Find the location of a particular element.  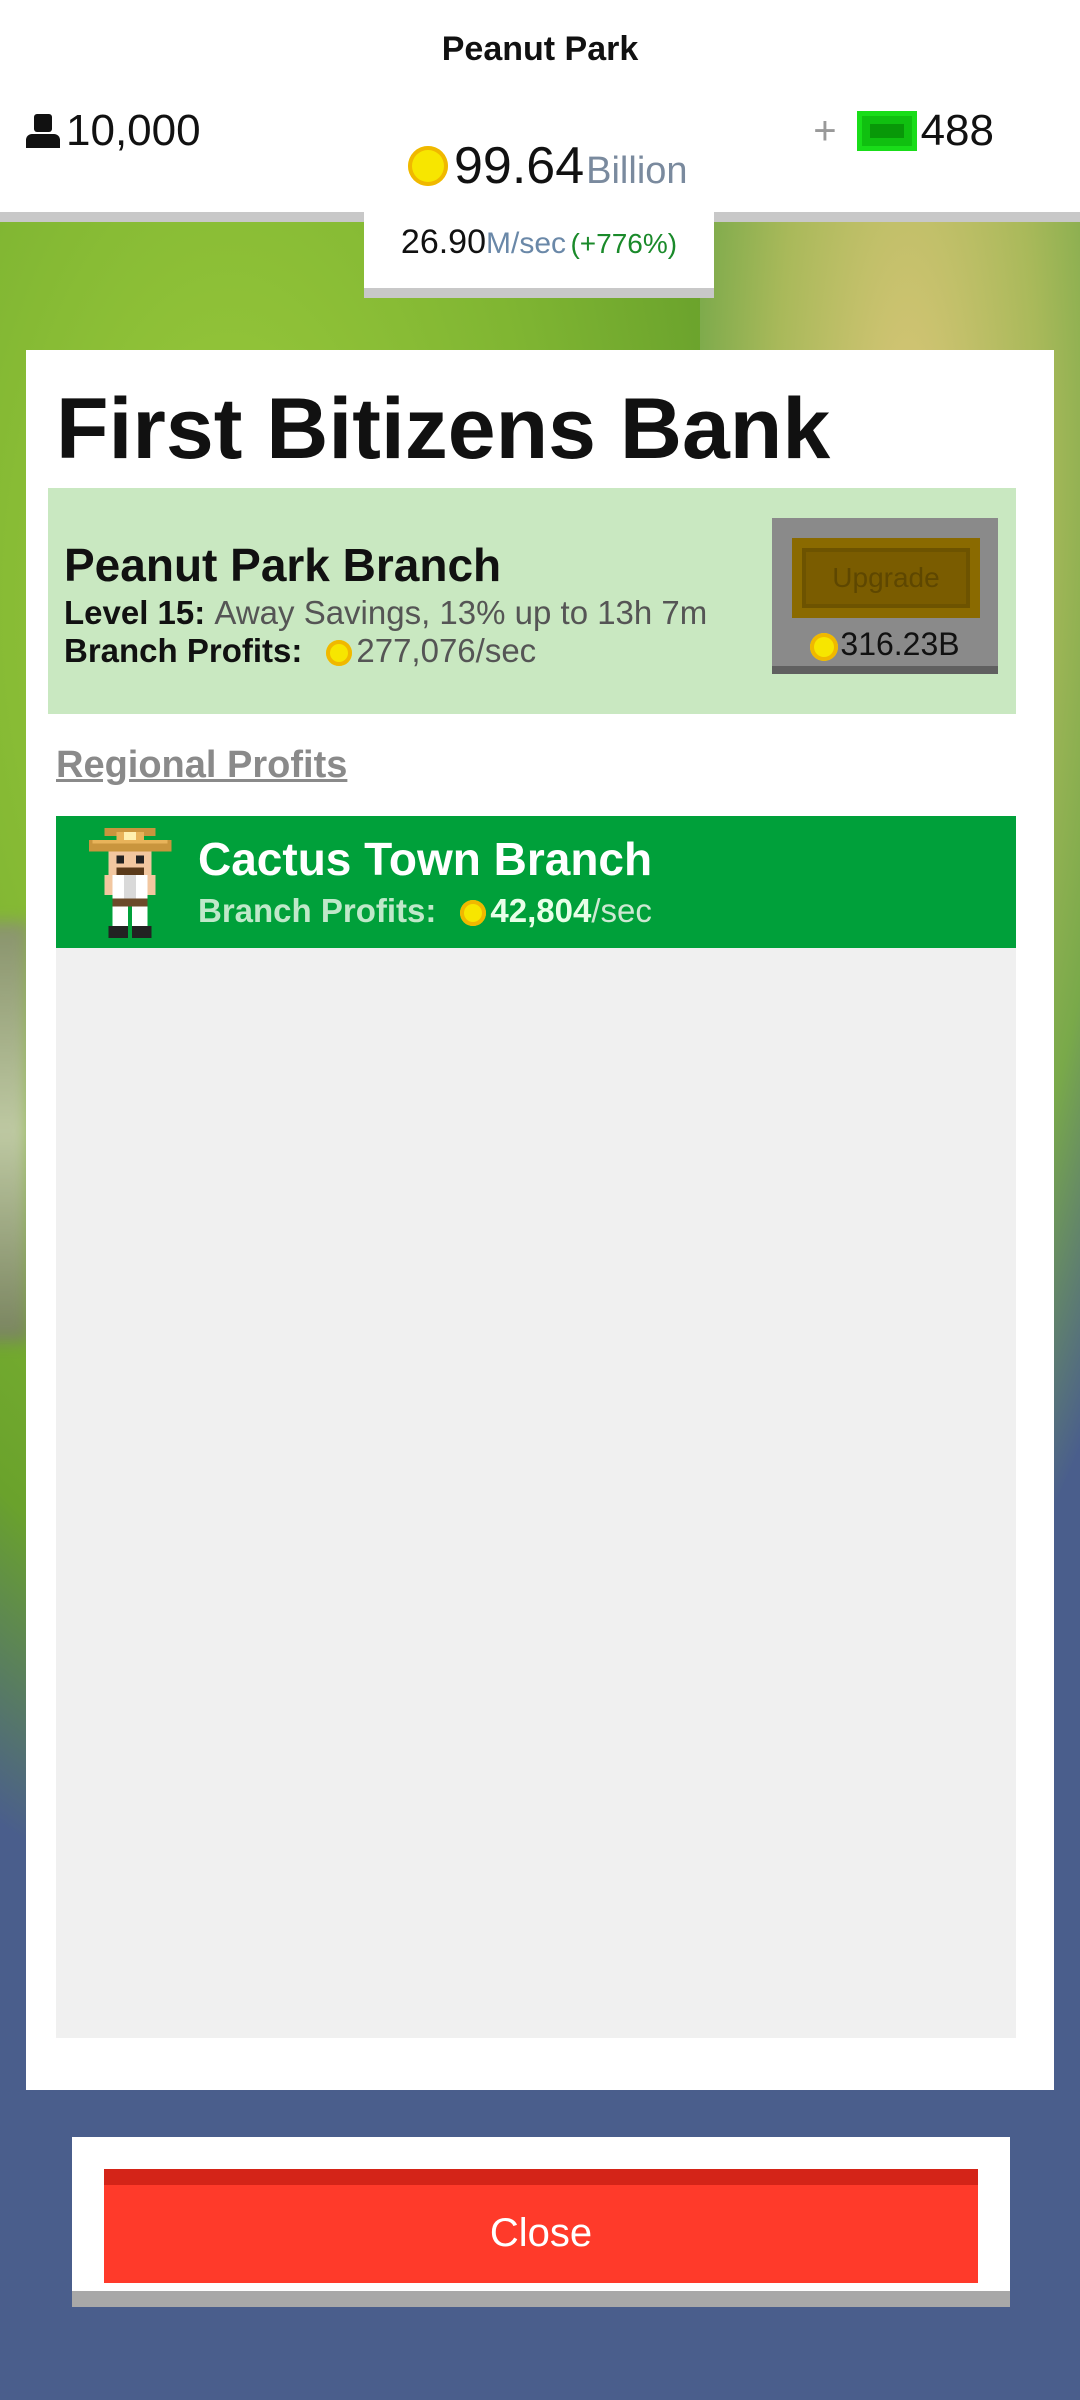

population-value: 10,000 is located at coordinates (133, 130).